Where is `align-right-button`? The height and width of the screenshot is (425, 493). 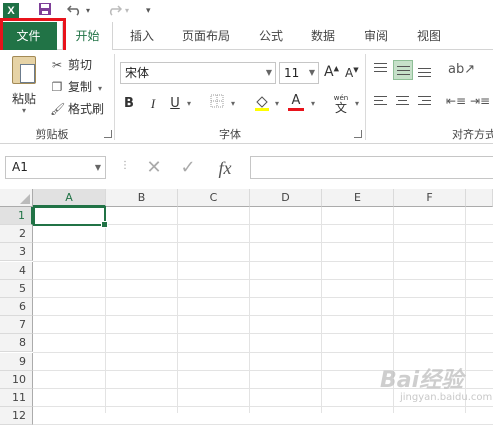 align-right-button is located at coordinates (425, 102).